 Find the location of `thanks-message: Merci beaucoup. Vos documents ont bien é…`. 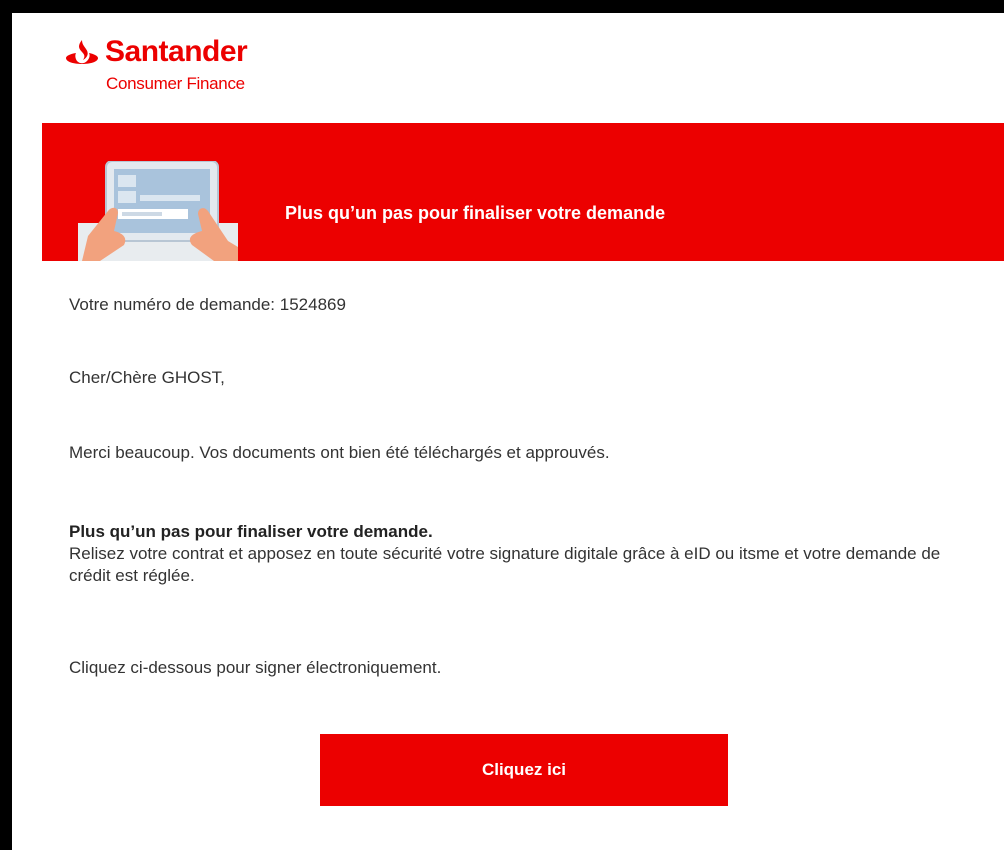

thanks-message: Merci beaucoup. Vos documents ont bien é… is located at coordinates (339, 452).